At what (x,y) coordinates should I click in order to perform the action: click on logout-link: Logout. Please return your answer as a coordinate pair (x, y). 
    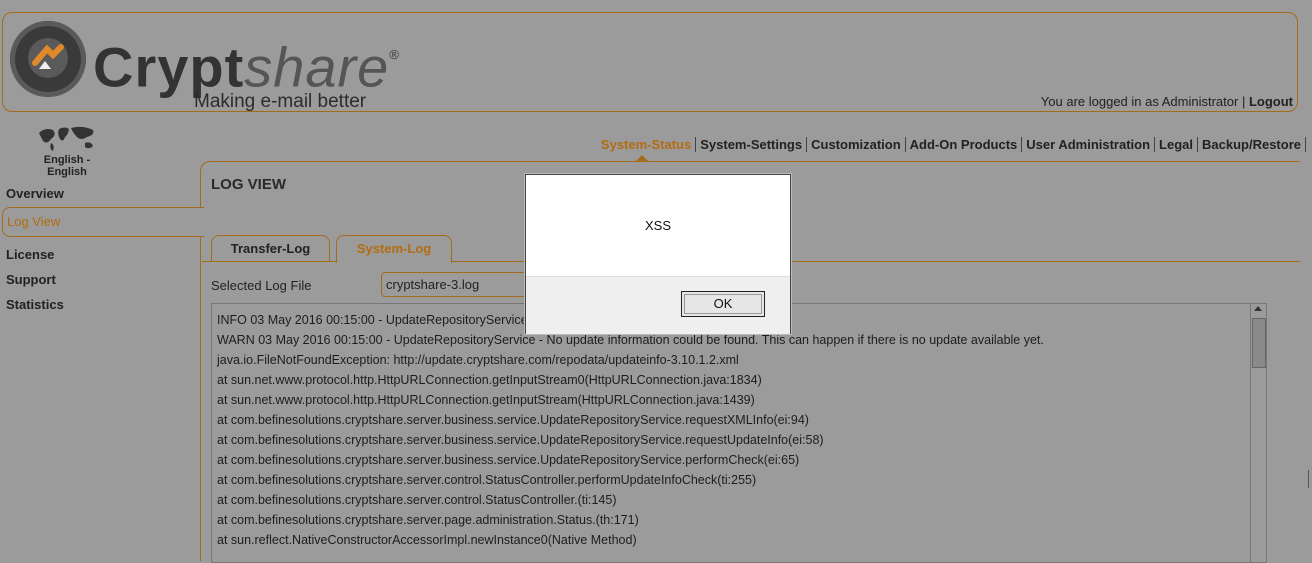
    Looking at the image, I should click on (1271, 101).